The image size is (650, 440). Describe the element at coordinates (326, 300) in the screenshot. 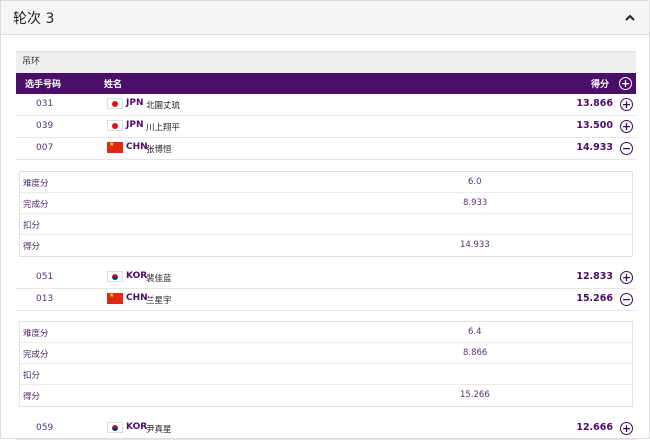

I see `table-row: 013 CHN 兰星宇 15.266 −` at that location.